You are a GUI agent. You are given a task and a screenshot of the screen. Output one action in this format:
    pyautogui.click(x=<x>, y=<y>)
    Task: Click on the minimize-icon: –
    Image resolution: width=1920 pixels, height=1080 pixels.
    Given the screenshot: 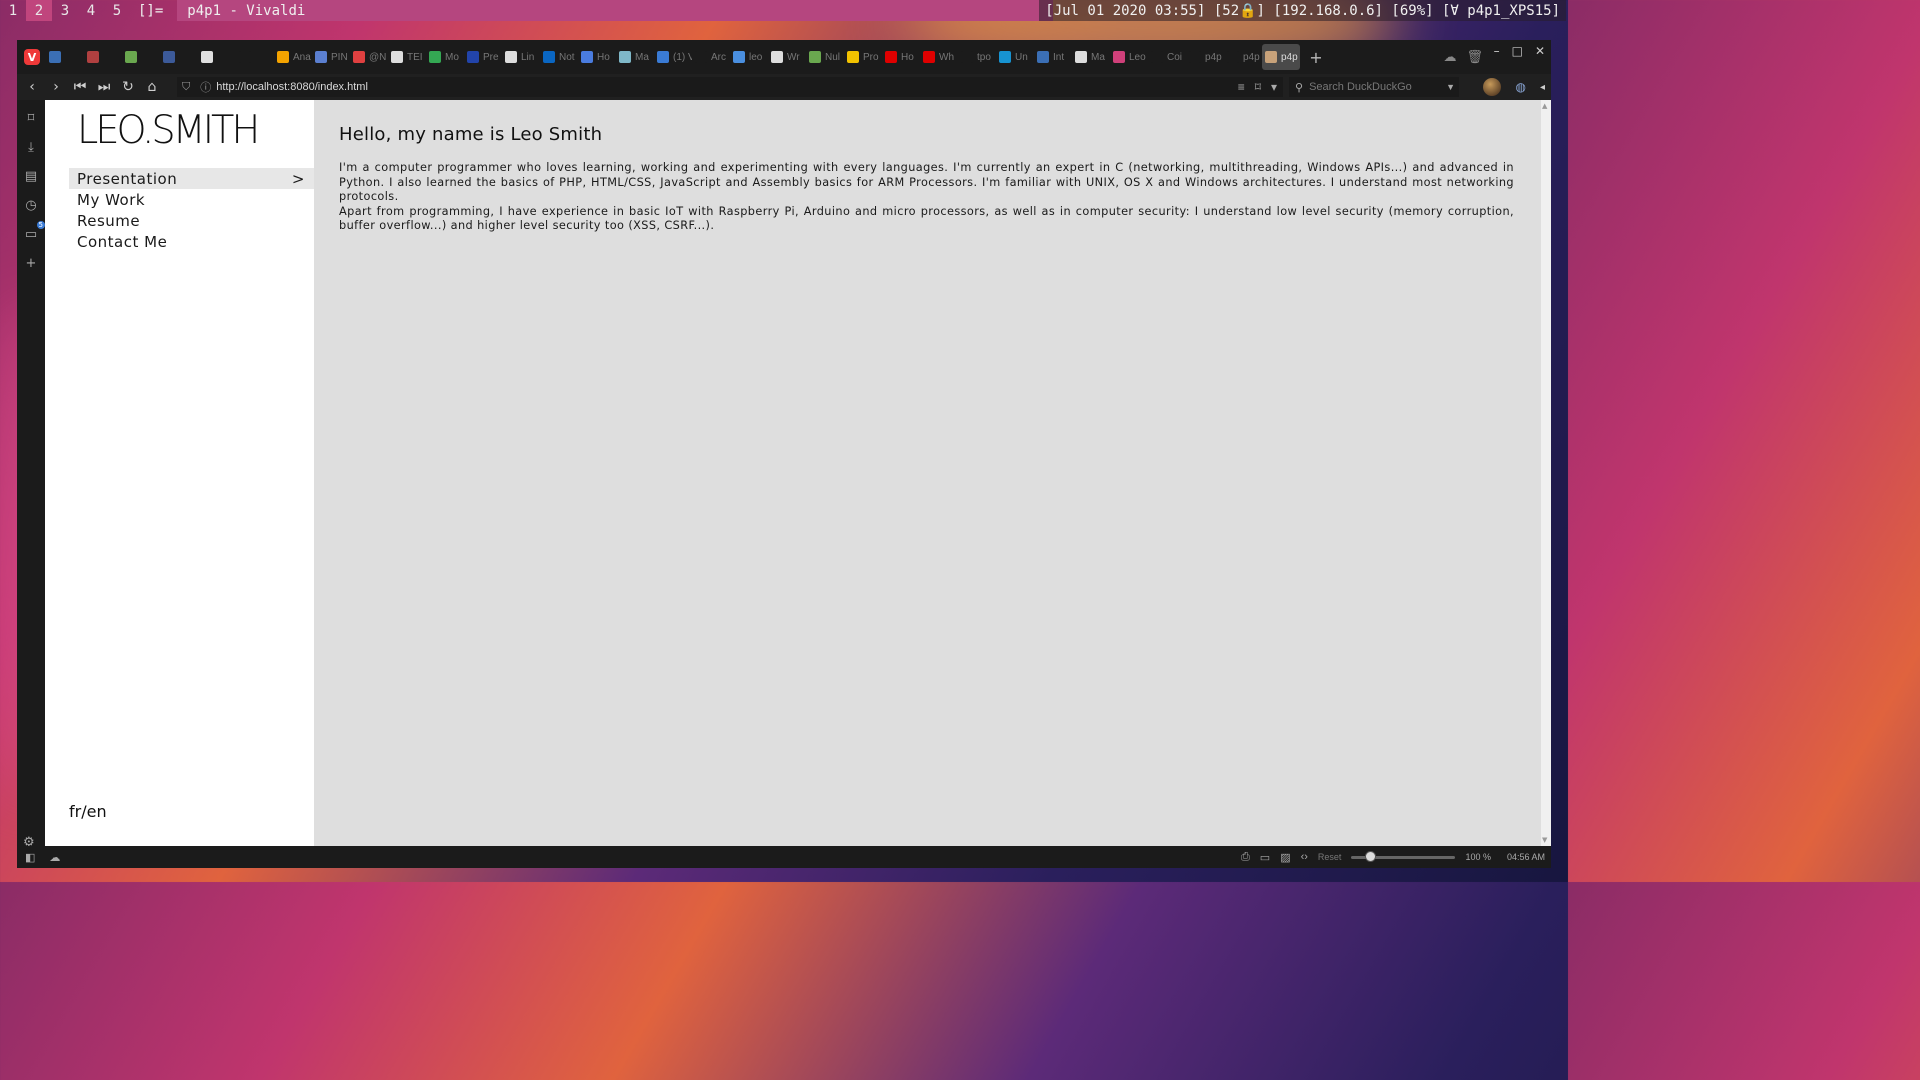 What is the action you would take?
    pyautogui.click(x=1497, y=51)
    